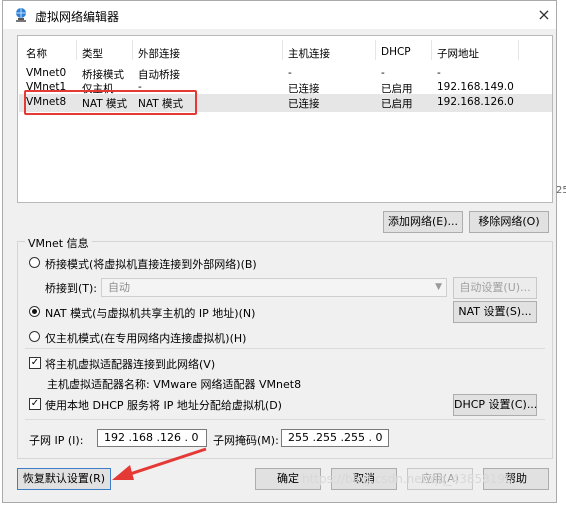 The image size is (566, 505). Describe the element at coordinates (438, 287) in the screenshot. I see `chevron-down-icon: ▼` at that location.